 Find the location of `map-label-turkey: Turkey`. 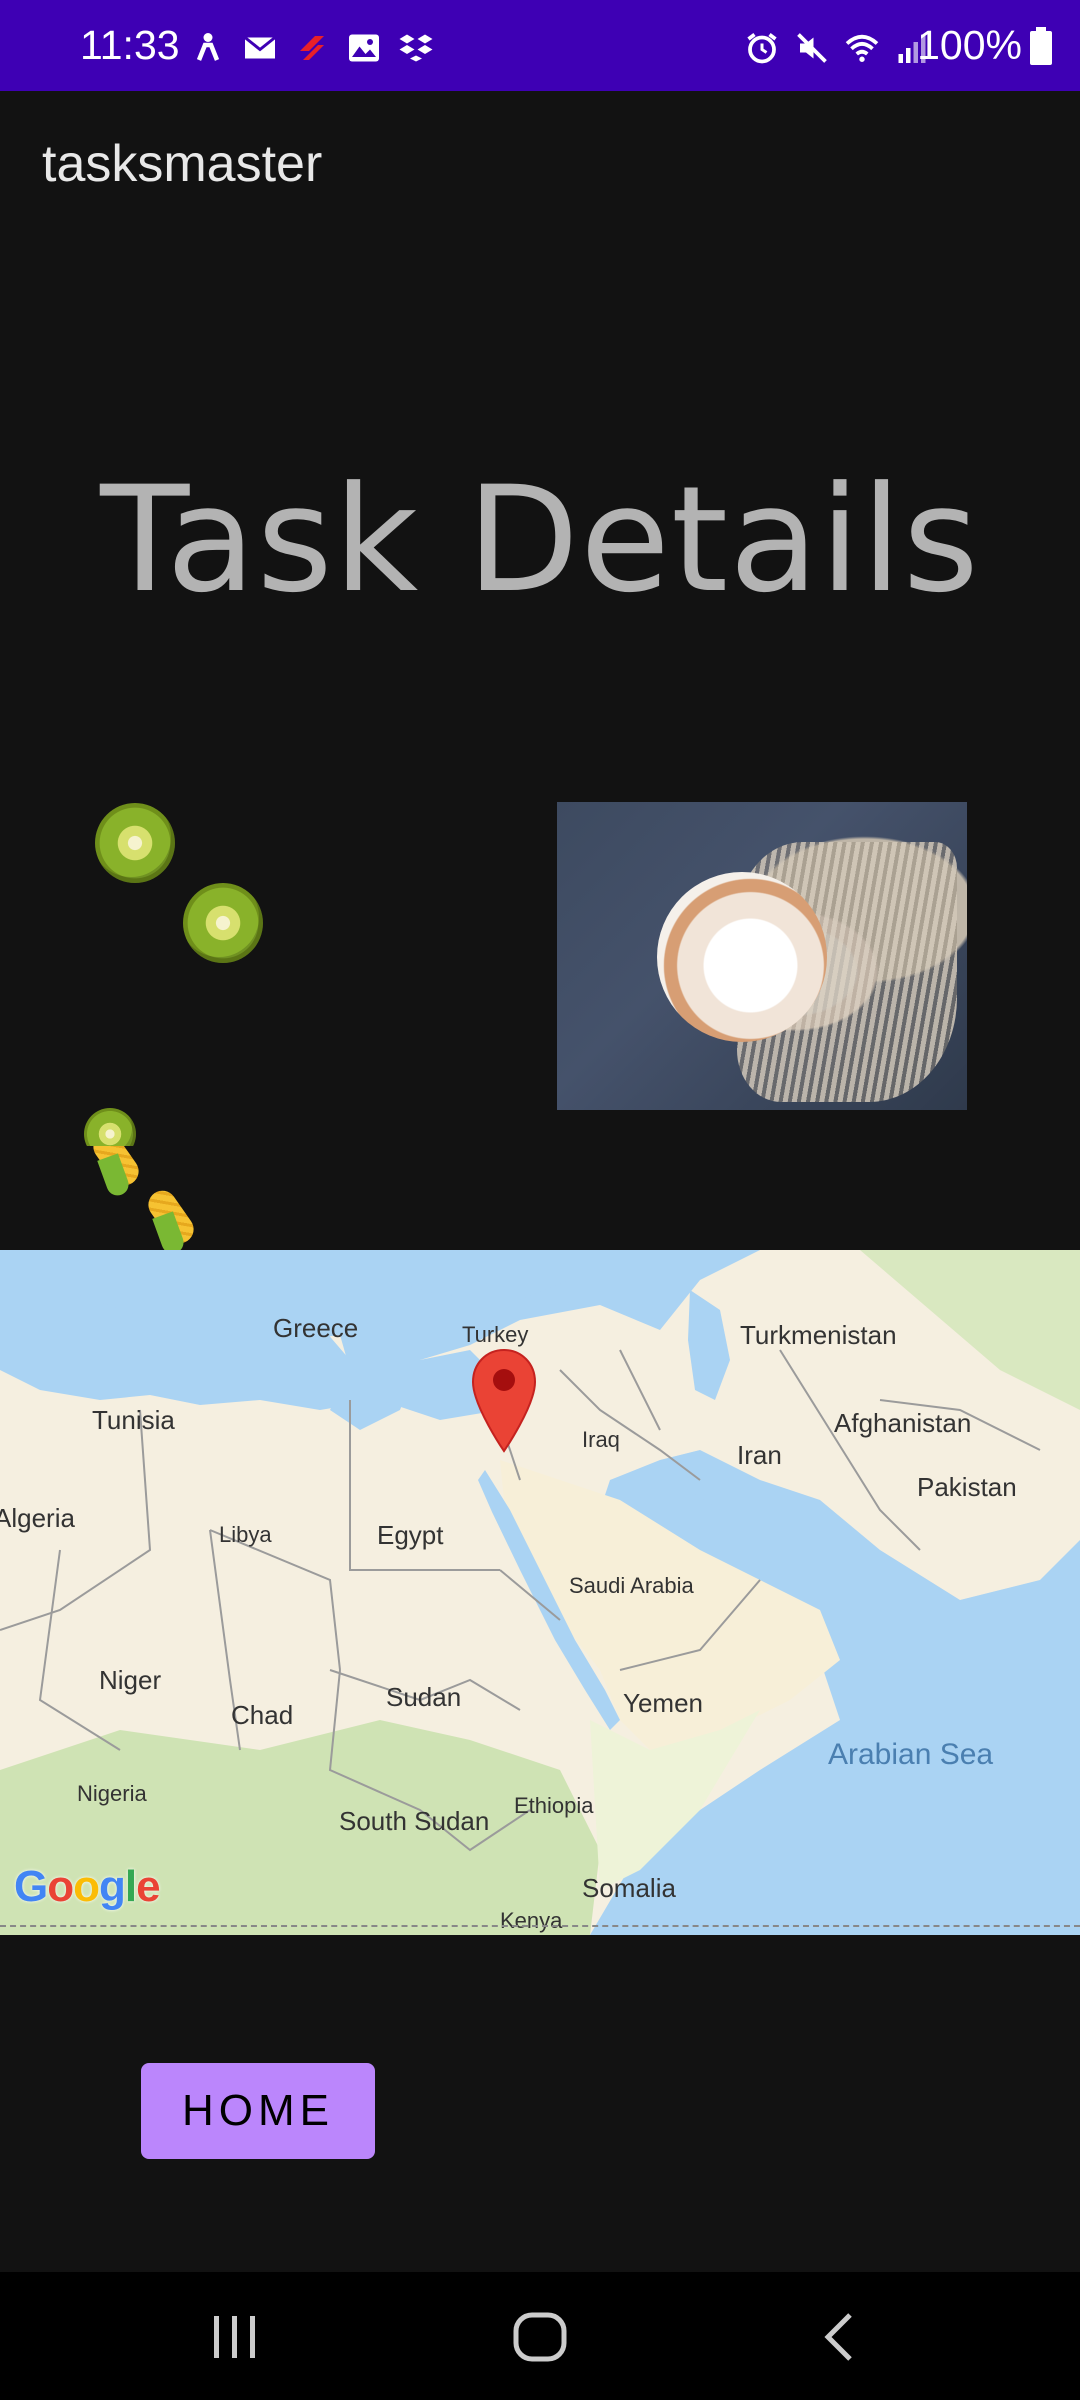

map-label-turkey: Turkey is located at coordinates (495, 1334).